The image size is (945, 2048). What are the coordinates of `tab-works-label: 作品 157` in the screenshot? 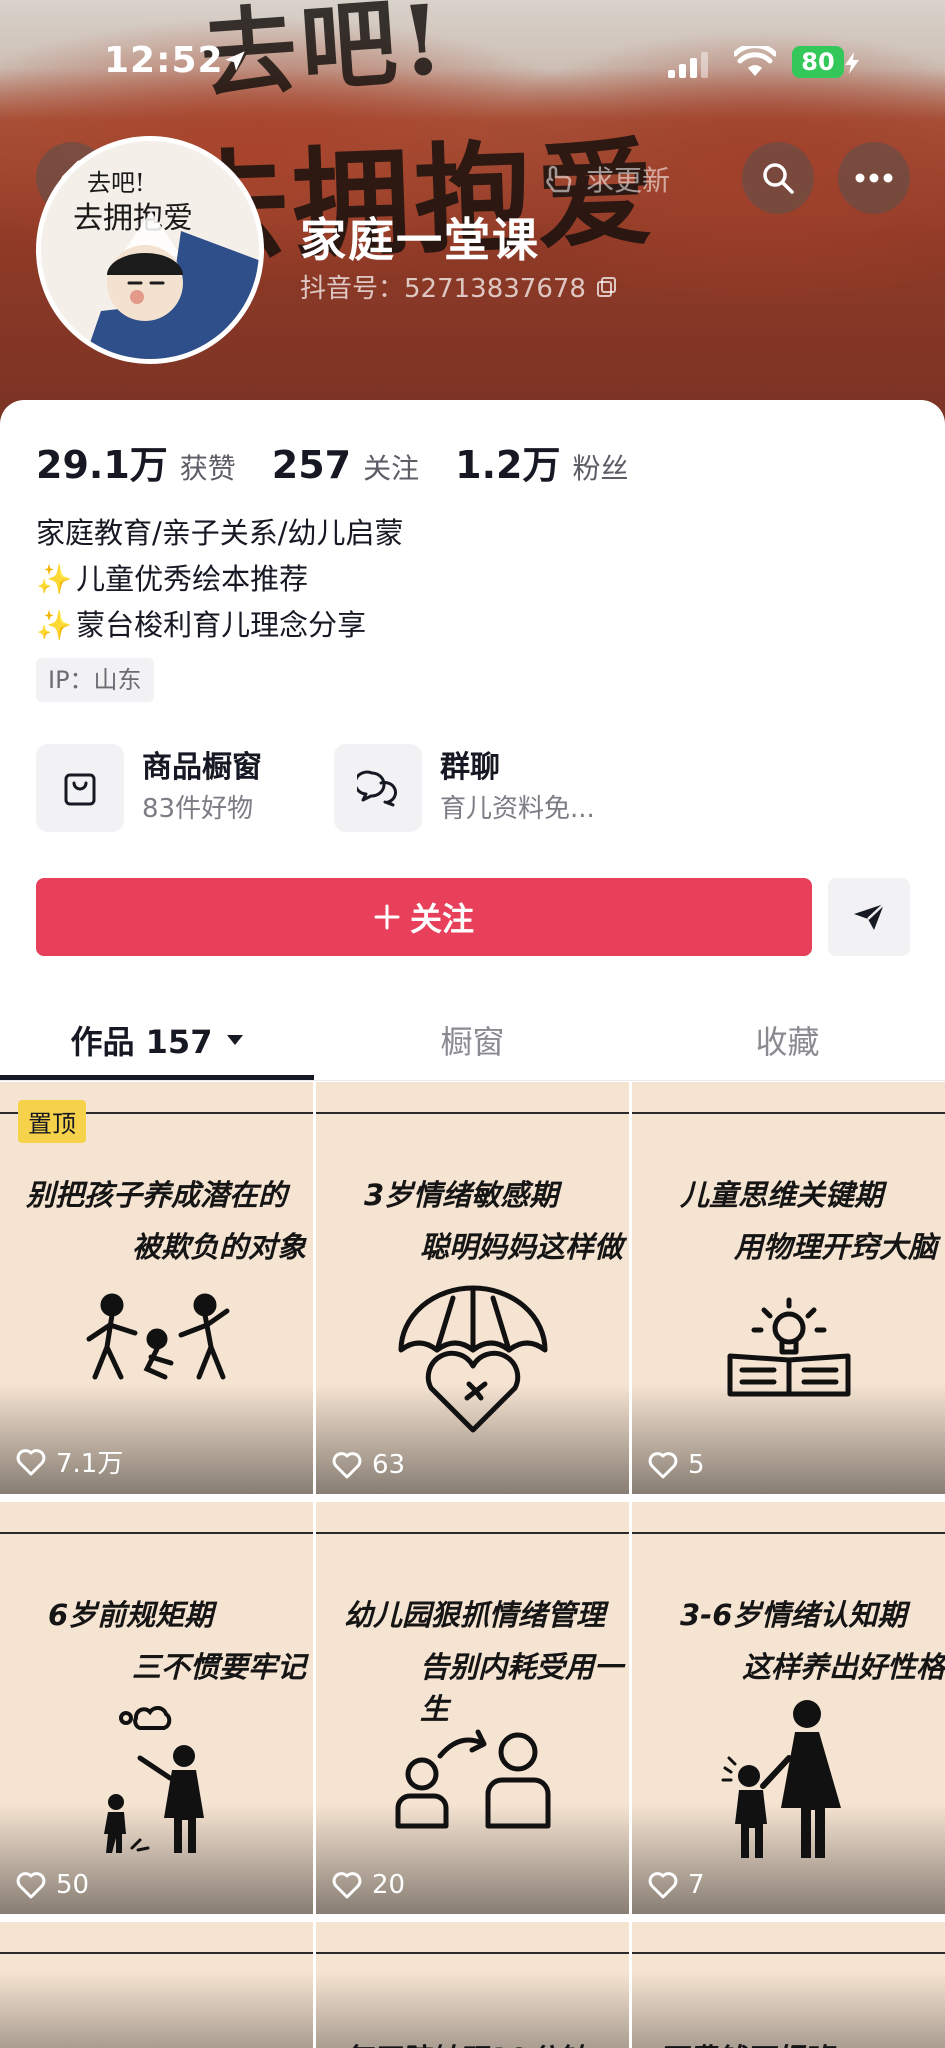 It's located at (141, 1042).